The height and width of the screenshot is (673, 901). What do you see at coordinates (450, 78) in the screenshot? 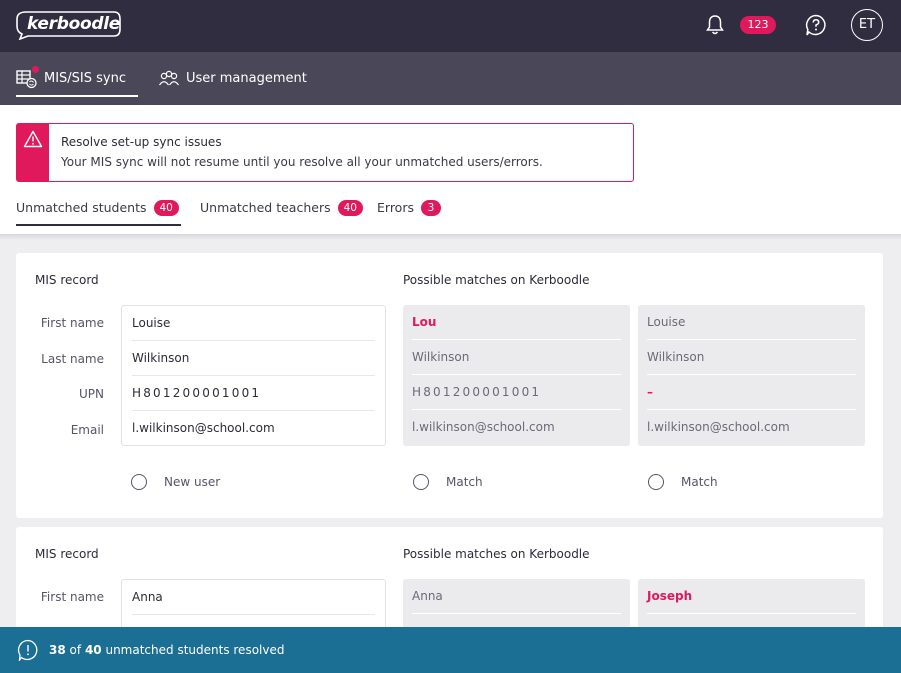
I see `secondary-nav: MIS/SIS sync User management` at bounding box center [450, 78].